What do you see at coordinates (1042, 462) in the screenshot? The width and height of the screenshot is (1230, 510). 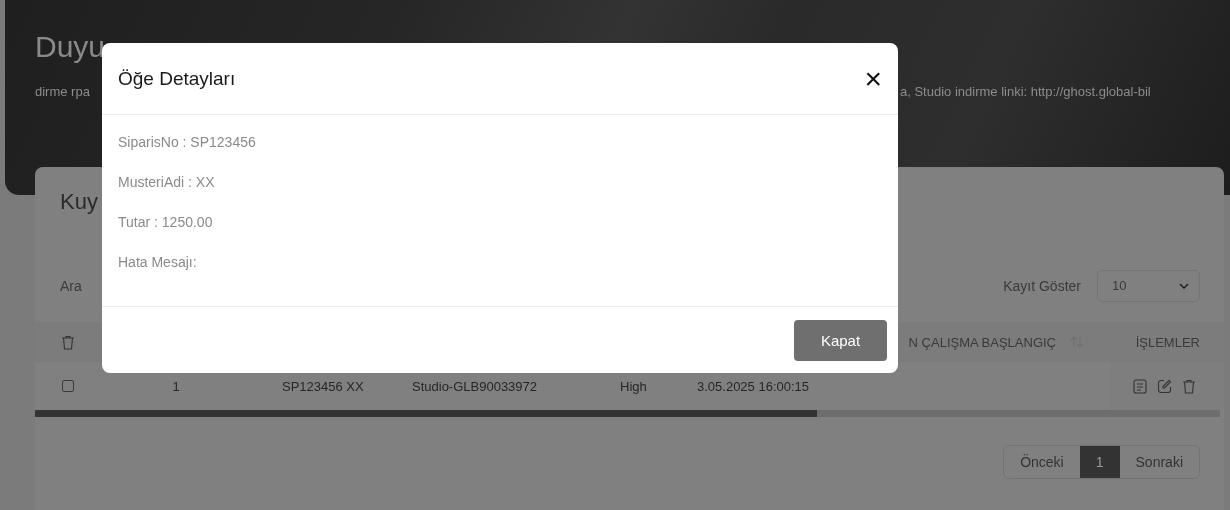 I see `previous-page-button: Önceki` at bounding box center [1042, 462].